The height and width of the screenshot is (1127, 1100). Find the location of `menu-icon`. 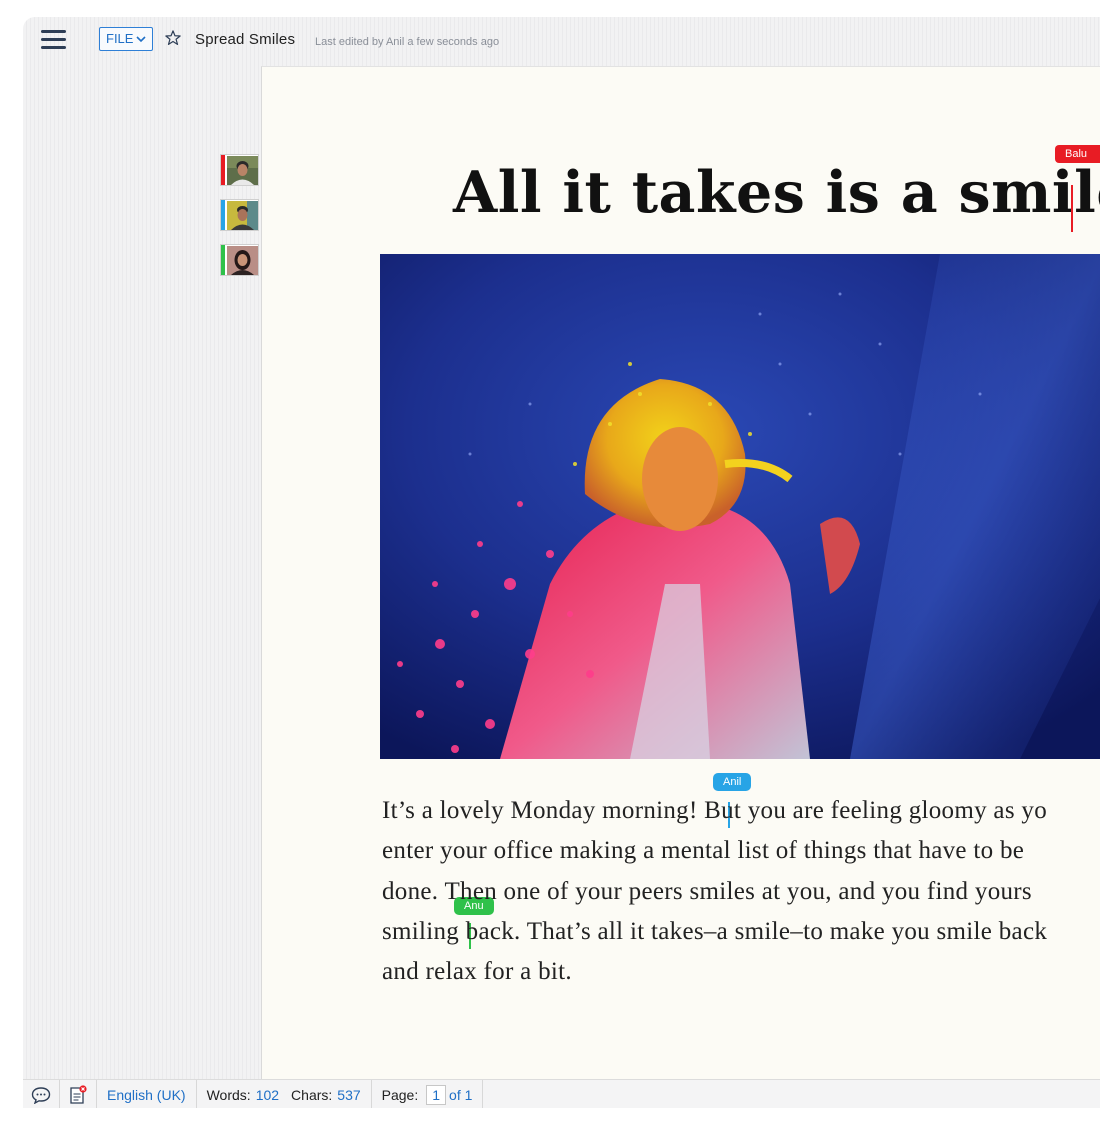

menu-icon is located at coordinates (53, 40).